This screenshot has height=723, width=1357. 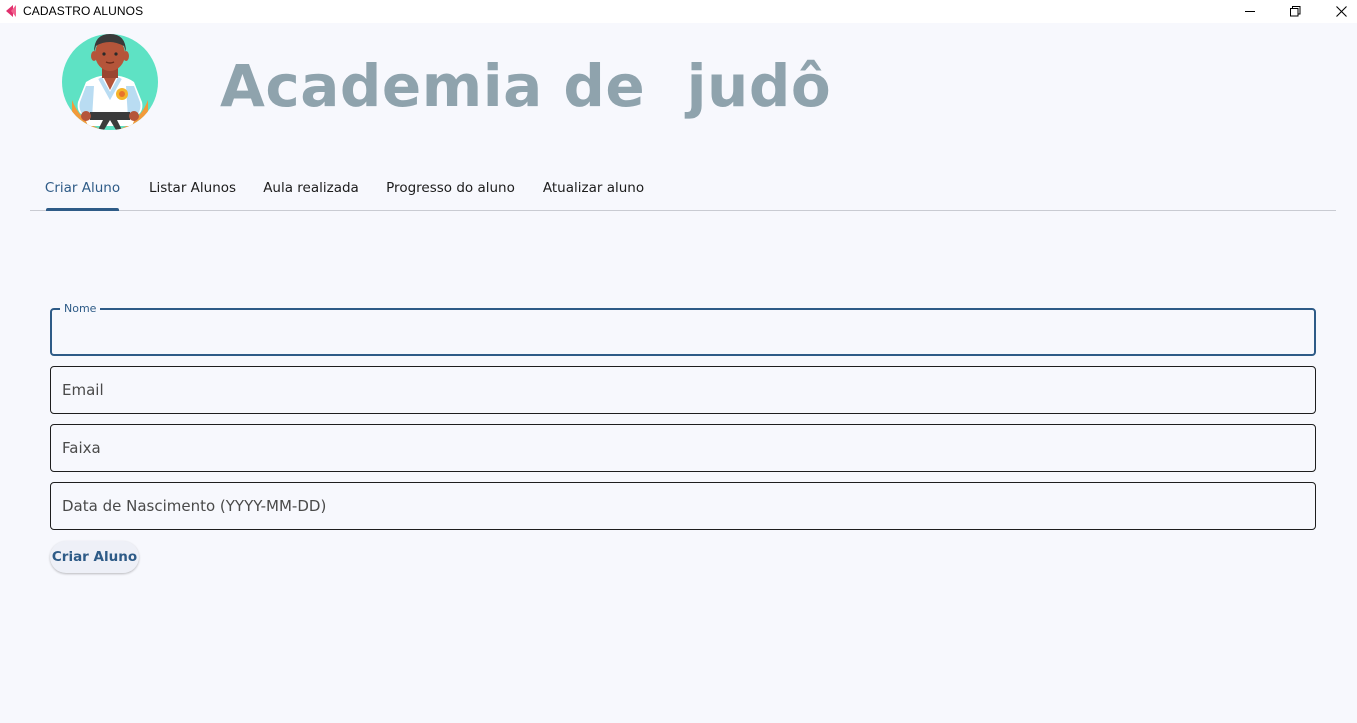 I want to click on data-nascimento-input, so click(x=683, y=506).